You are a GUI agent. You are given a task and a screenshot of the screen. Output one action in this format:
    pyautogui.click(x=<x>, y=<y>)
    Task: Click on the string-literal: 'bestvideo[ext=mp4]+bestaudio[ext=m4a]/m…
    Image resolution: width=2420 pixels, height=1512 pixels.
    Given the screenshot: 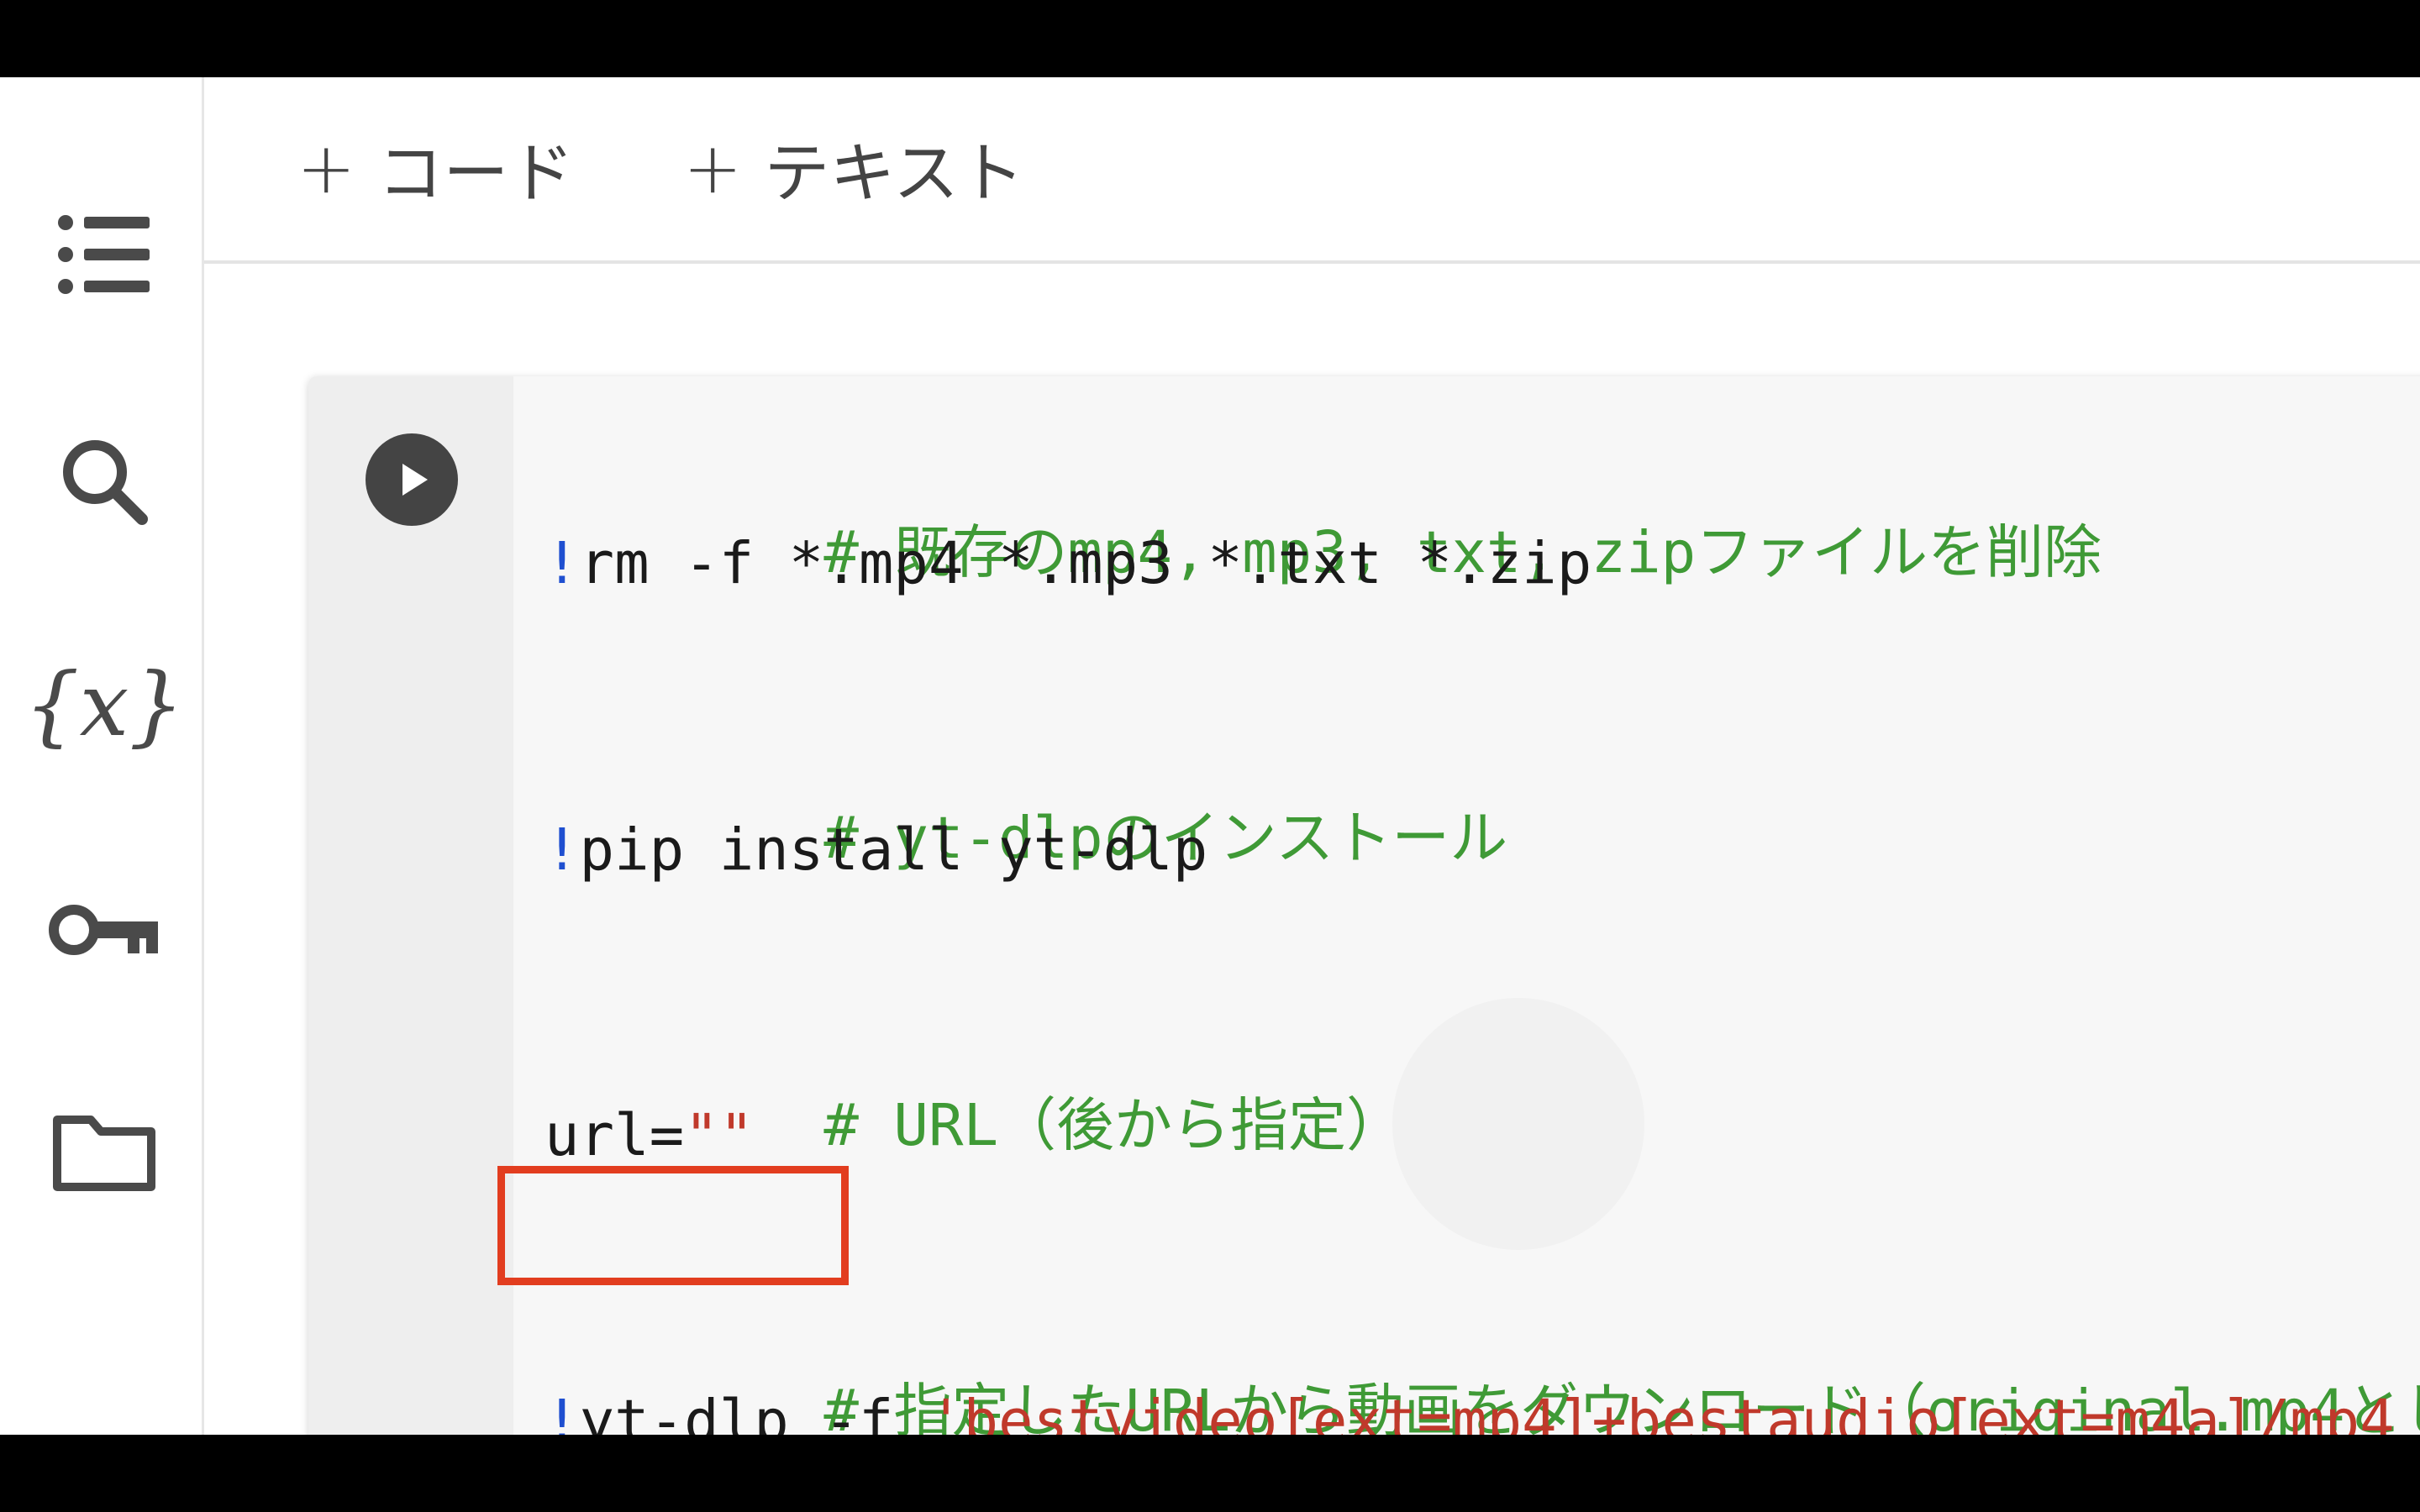 What is the action you would take?
    pyautogui.click(x=1661, y=1411)
    